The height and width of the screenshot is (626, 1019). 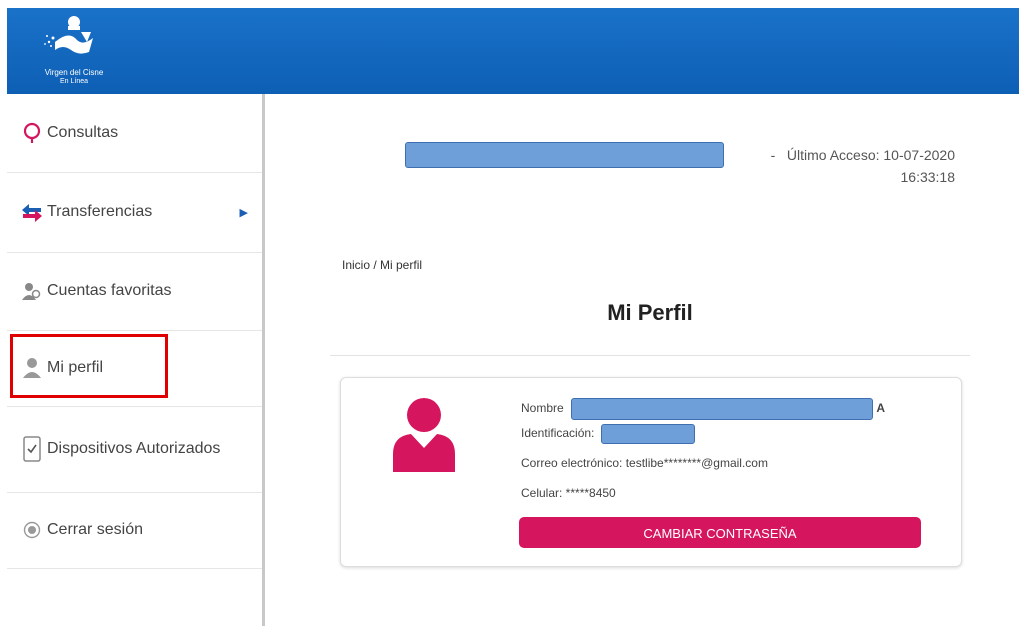 I want to click on name-suffix: A, so click(x=881, y=408).